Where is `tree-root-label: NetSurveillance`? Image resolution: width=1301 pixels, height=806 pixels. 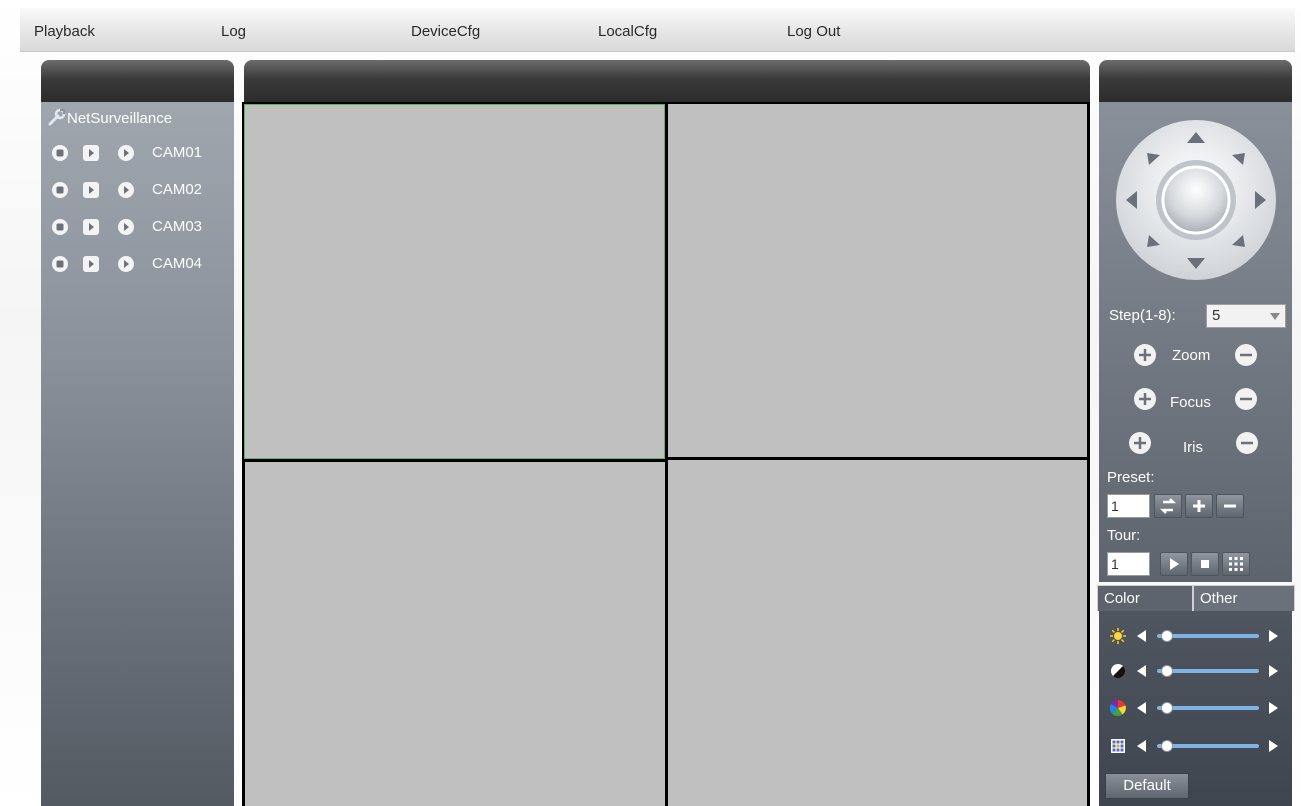 tree-root-label: NetSurveillance is located at coordinates (120, 118).